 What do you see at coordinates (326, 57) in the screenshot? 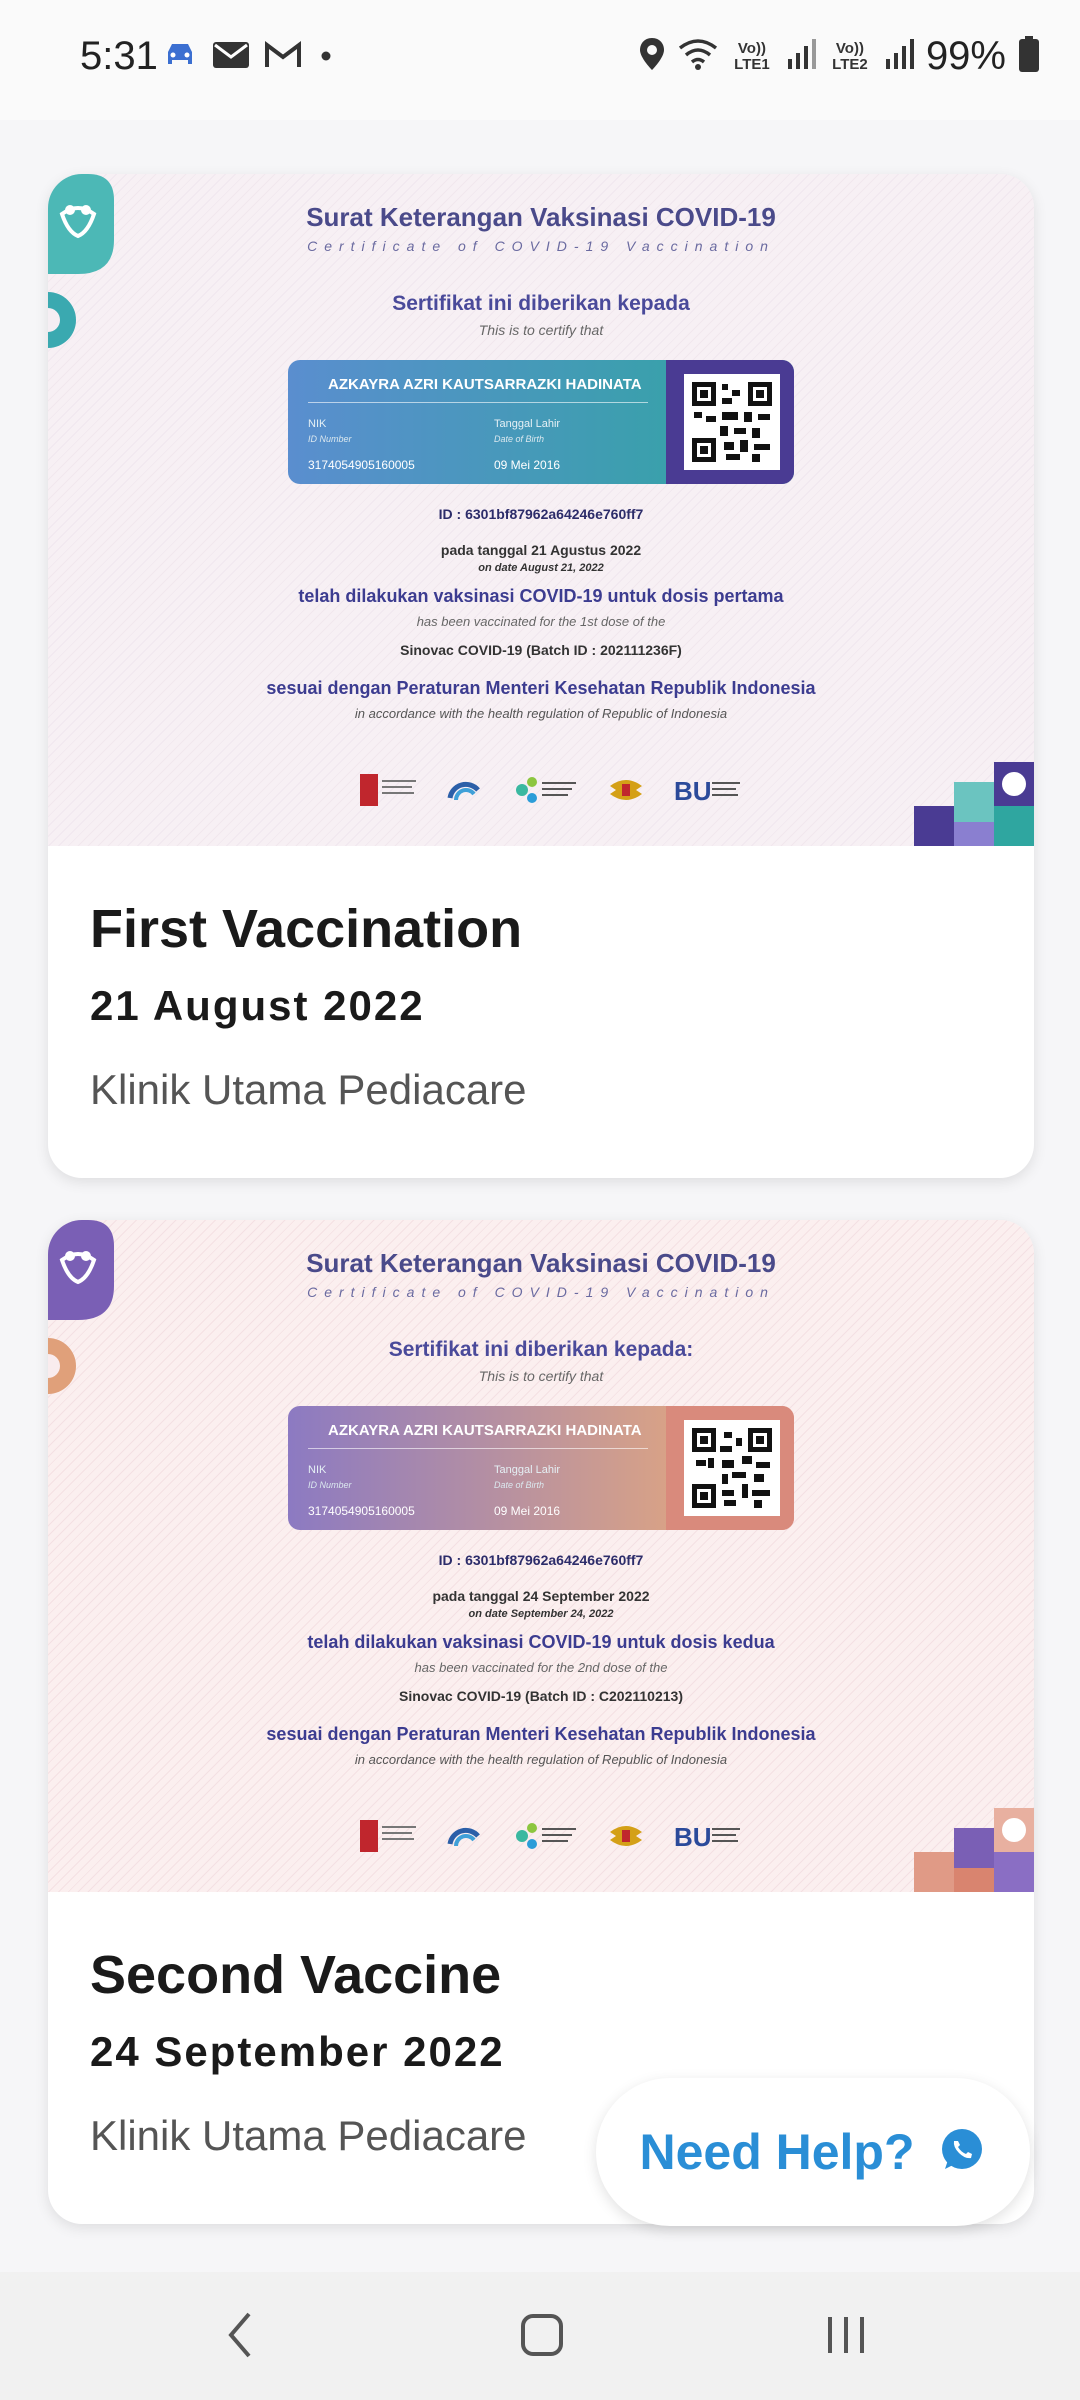
I see `dot-icon` at bounding box center [326, 57].